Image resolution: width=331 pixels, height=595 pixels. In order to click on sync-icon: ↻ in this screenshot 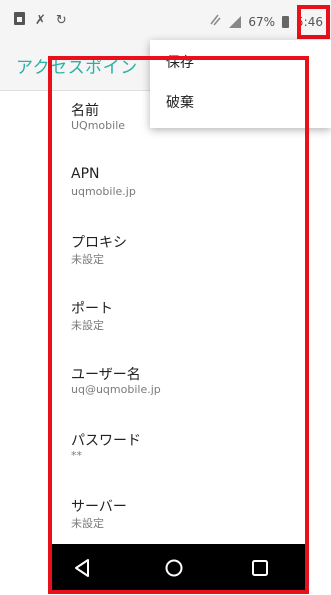, I will do `click(61, 20)`.